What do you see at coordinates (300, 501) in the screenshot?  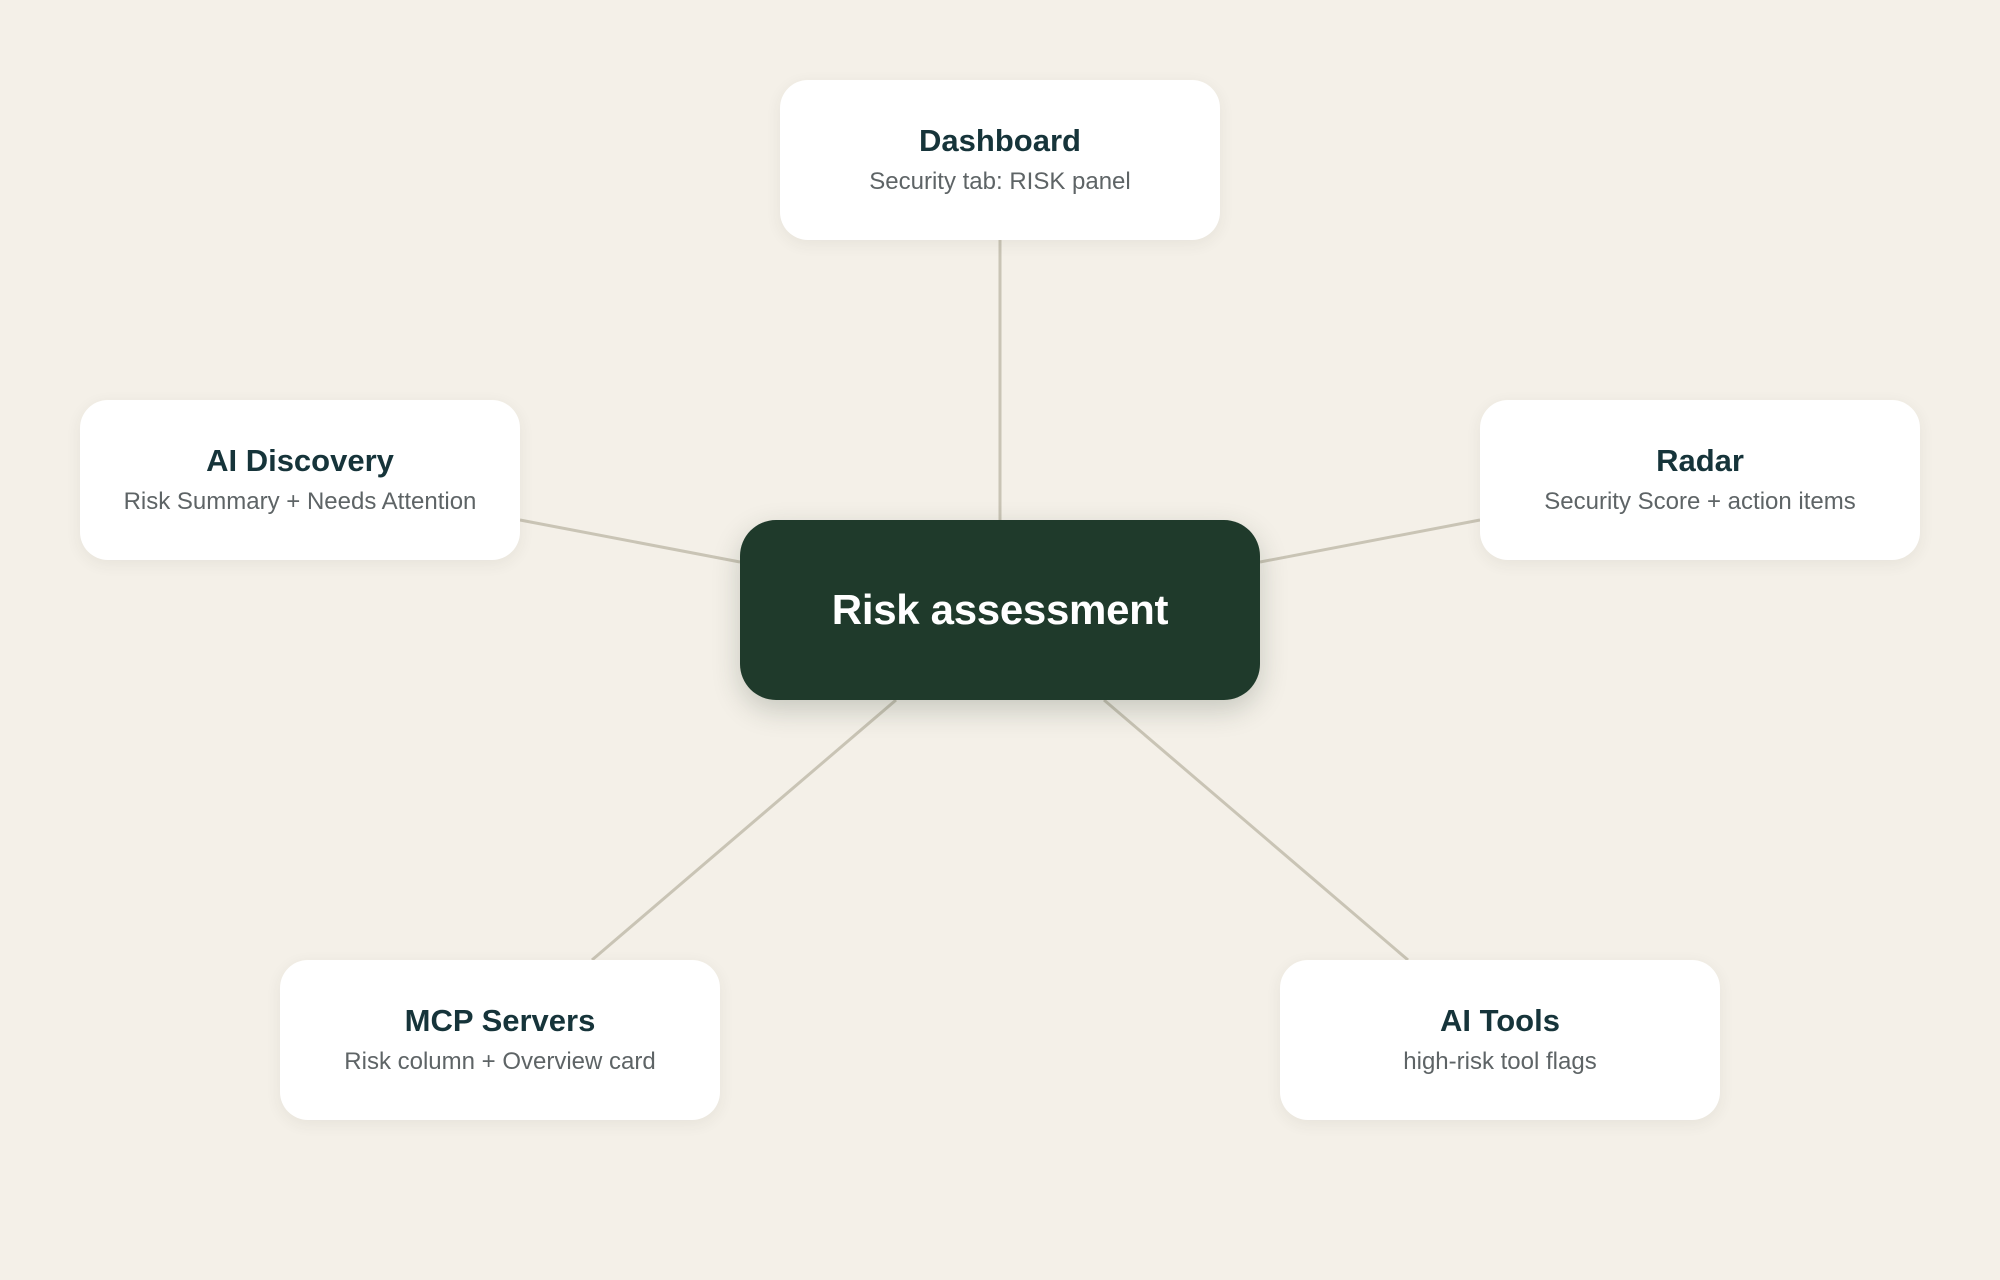 I see `ai-discovery-description: Risk Summary + Needs Attention` at bounding box center [300, 501].